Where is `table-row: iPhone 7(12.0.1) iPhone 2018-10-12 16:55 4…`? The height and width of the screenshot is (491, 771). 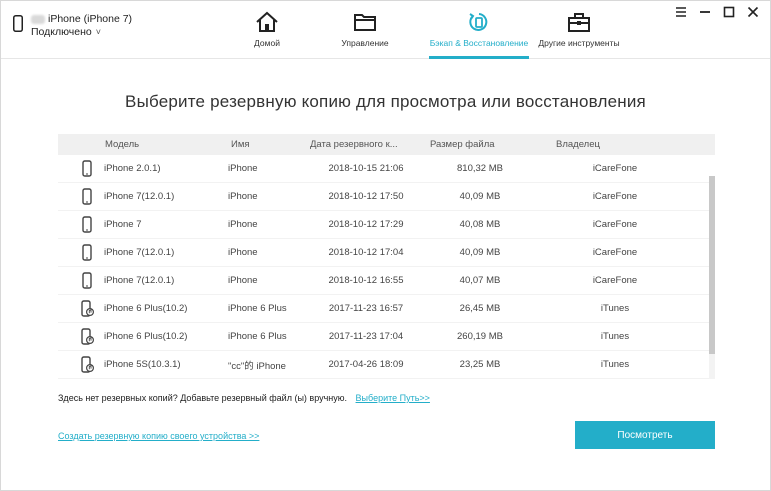
table-row: iPhone 7(12.0.1) iPhone 2018-10-12 16:55 4… is located at coordinates (386, 281).